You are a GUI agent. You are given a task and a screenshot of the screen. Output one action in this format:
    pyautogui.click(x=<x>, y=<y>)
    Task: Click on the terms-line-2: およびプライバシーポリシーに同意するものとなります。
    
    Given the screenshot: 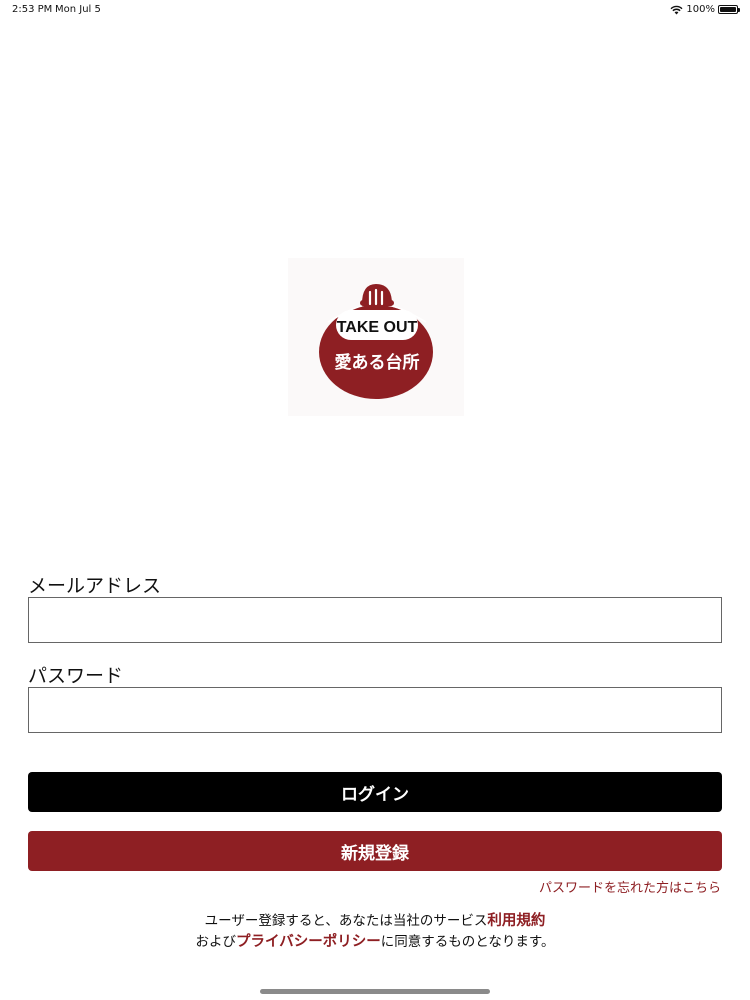 What is the action you would take?
    pyautogui.click(x=375, y=940)
    